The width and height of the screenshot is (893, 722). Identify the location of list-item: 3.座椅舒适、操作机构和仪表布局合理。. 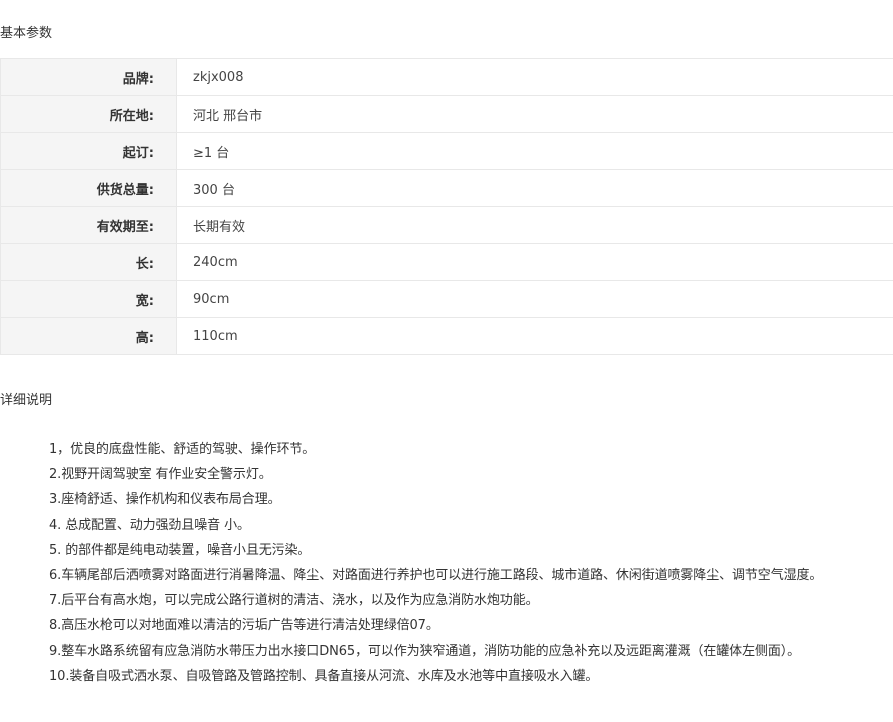
(165, 500).